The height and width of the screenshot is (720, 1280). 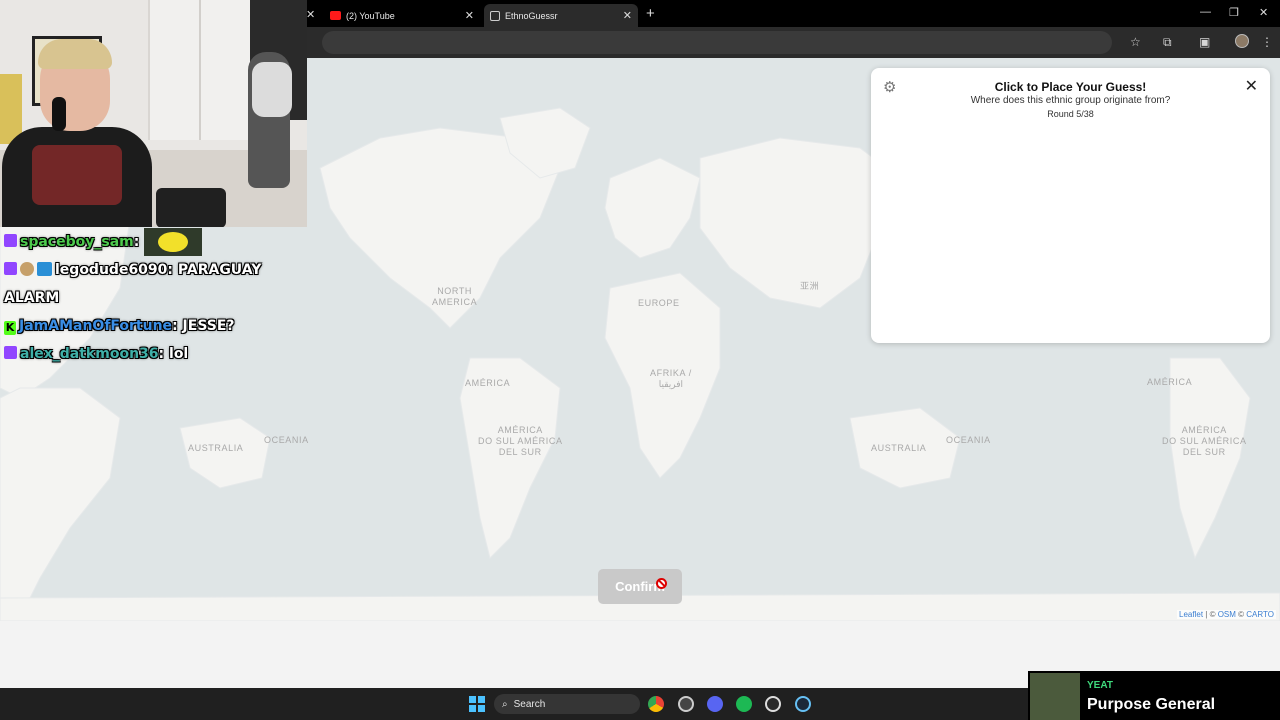 I want to click on cookie-badge-icon, so click(x=27, y=269).